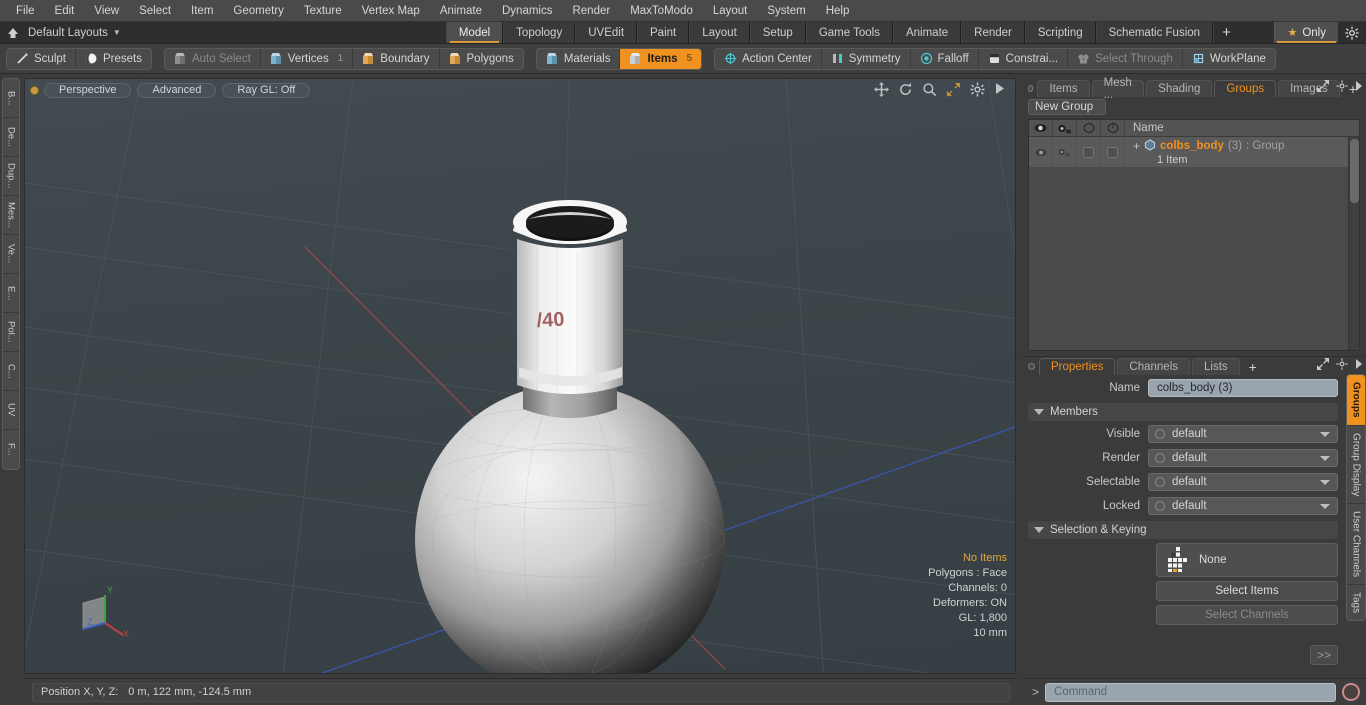 Image resolution: width=1366 pixels, height=705 pixels. What do you see at coordinates (177, 90) in the screenshot?
I see `viewport-shading-selector: Advanced` at bounding box center [177, 90].